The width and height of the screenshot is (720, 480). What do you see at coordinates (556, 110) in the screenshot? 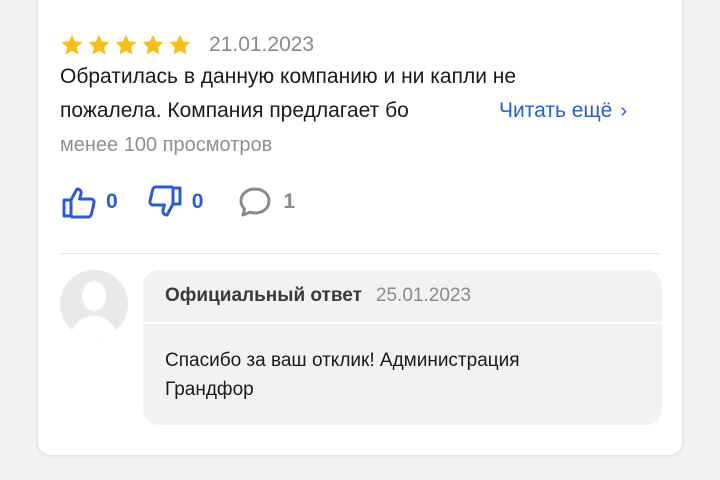
I see `read-more-label: Читать ещё` at bounding box center [556, 110].